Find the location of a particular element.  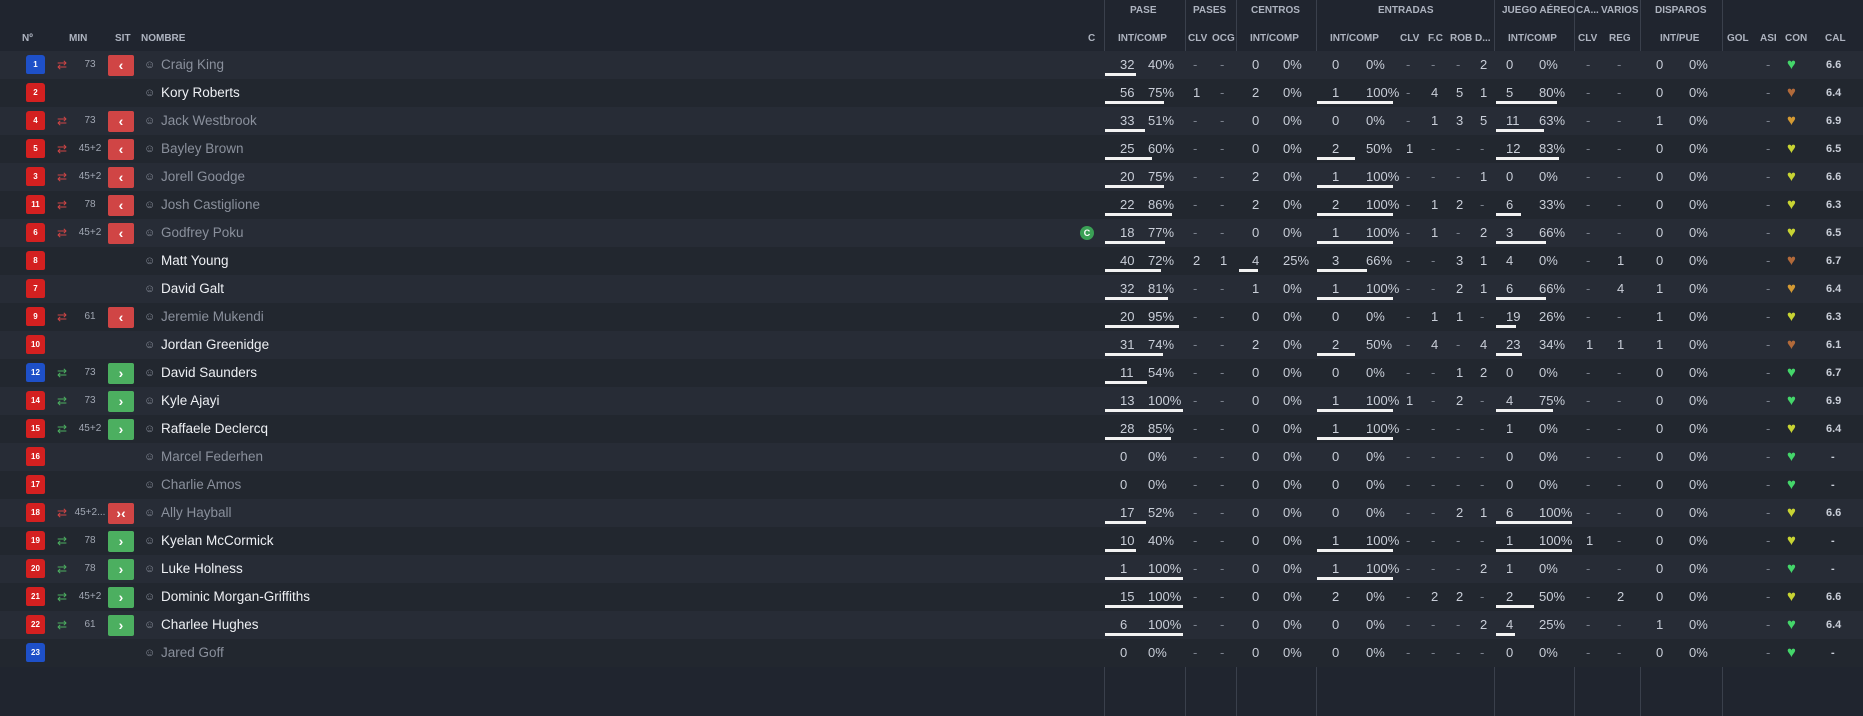

col-header-captain: C is located at coordinates (1091, 38).